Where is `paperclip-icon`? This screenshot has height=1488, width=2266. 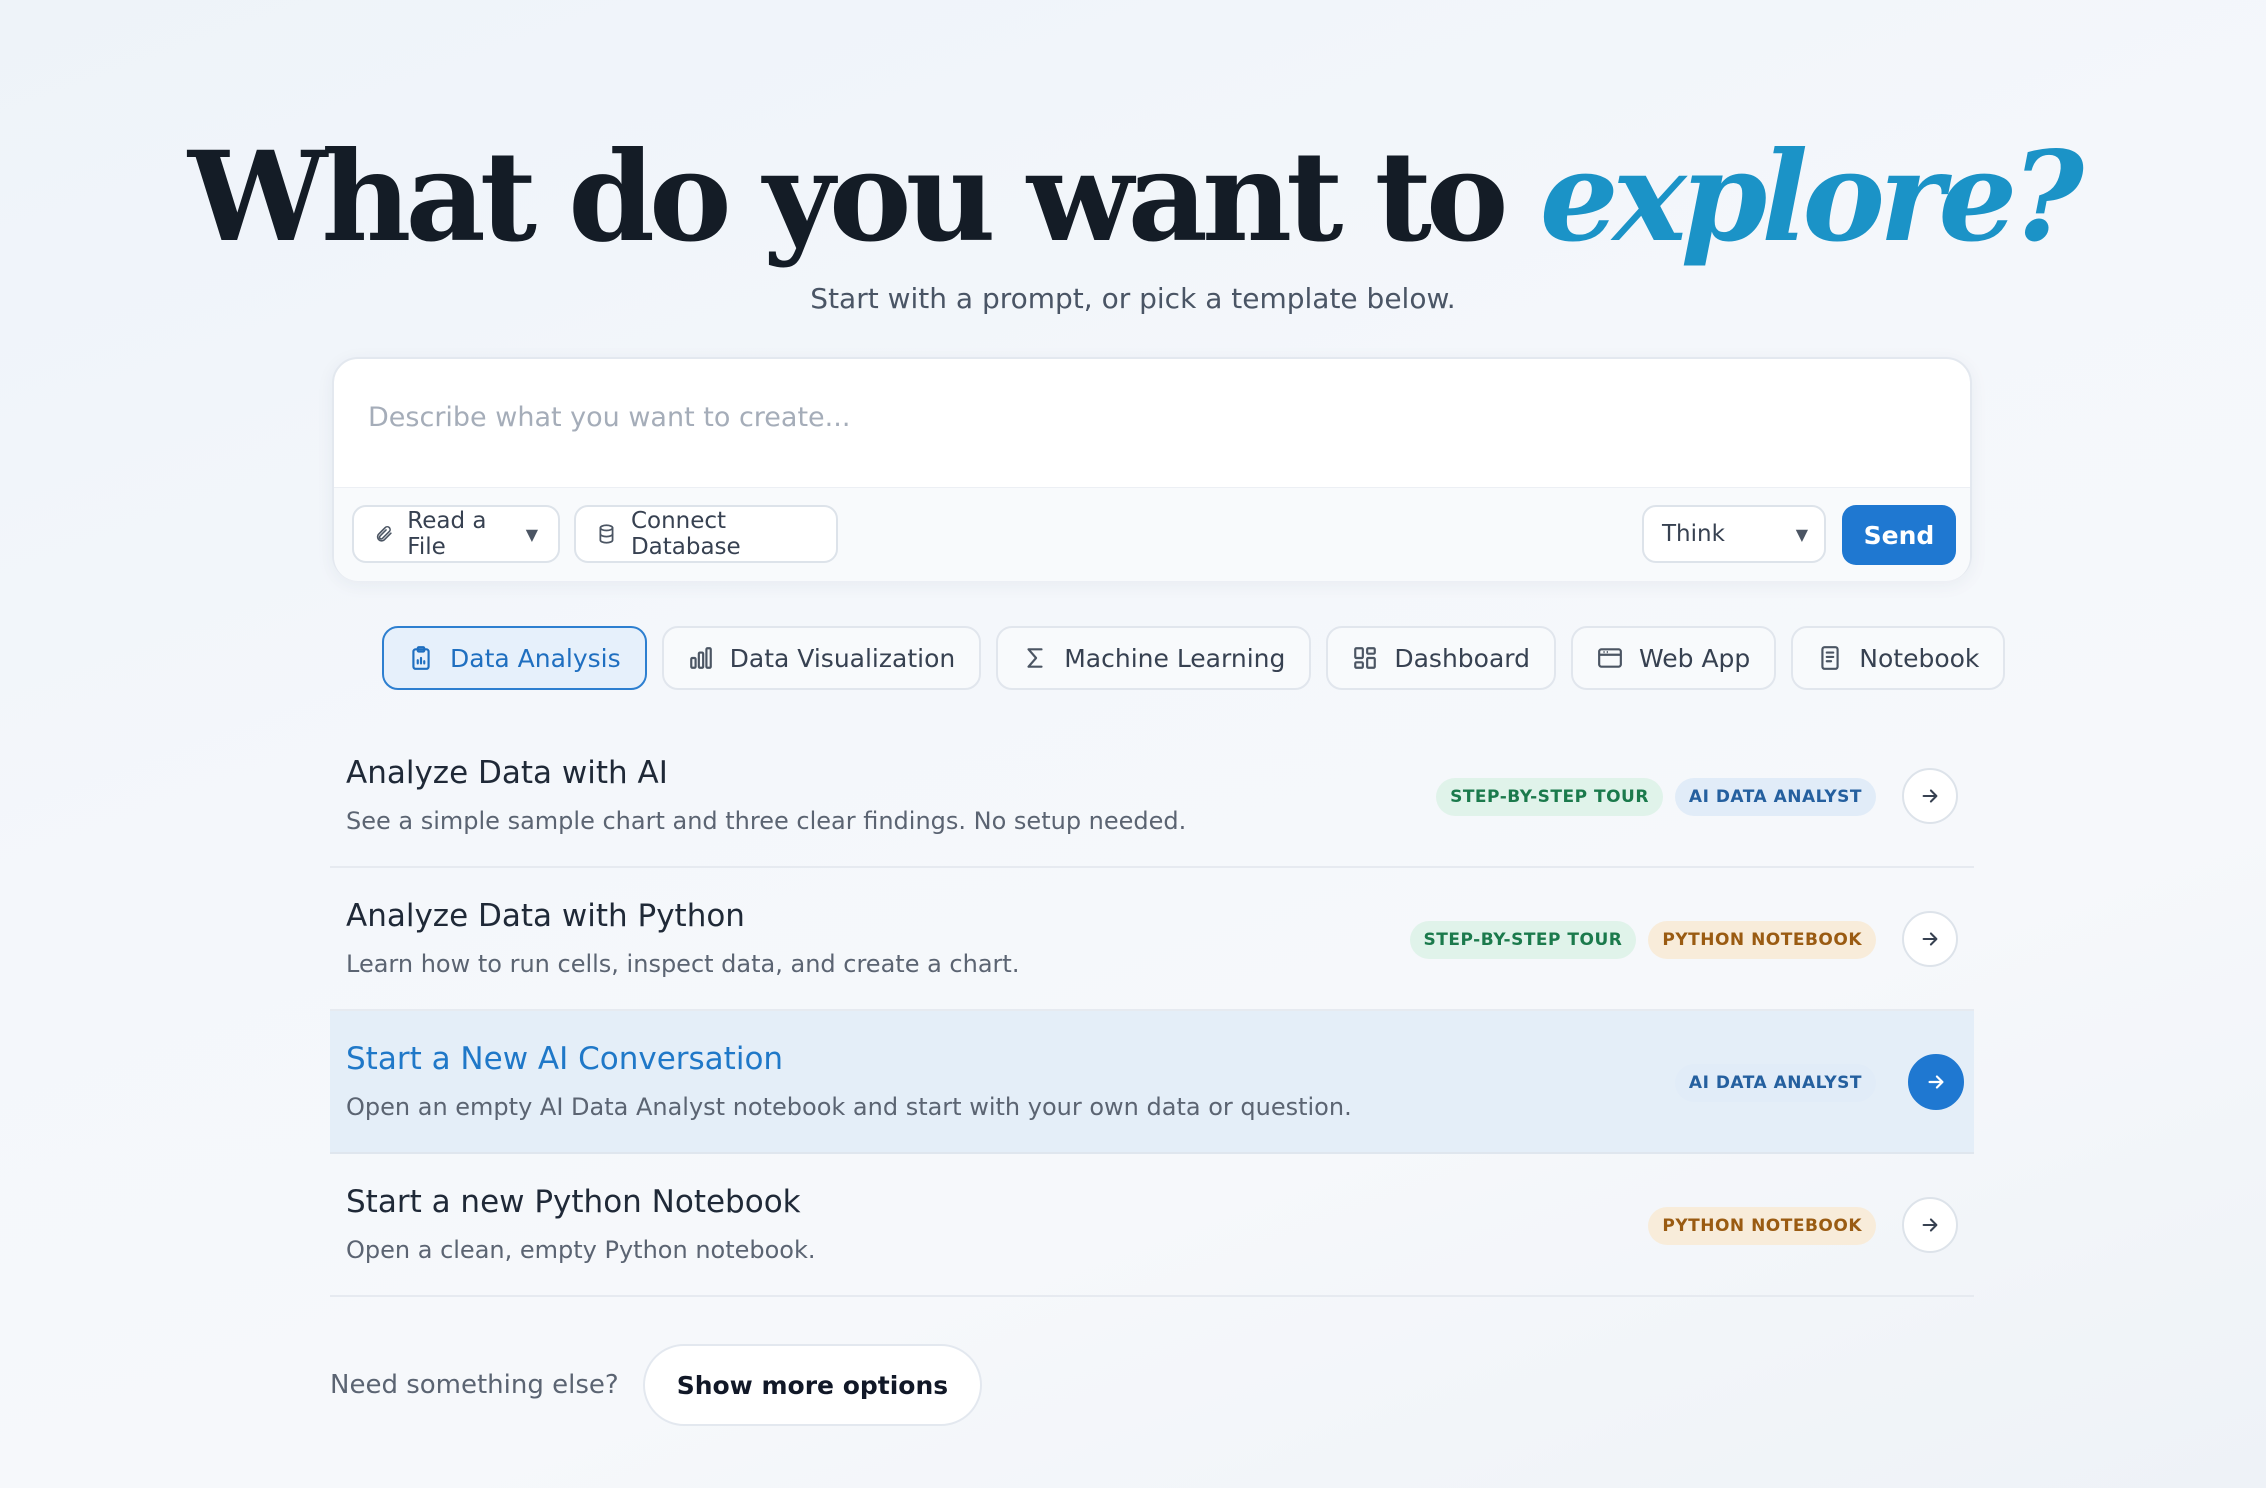
paperclip-icon is located at coordinates (384, 533).